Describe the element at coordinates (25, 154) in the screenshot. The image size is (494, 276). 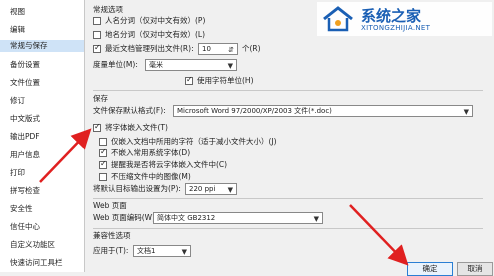
I see `sidebar-item-user-info: 用户信息` at that location.